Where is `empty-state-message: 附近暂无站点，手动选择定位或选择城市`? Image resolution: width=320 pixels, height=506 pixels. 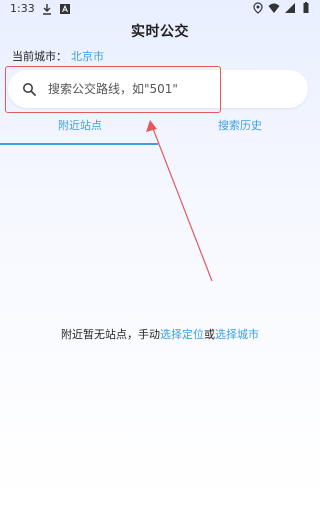
empty-state-message: 附近暂无站点，手动选择定位或选择城市 is located at coordinates (160, 334).